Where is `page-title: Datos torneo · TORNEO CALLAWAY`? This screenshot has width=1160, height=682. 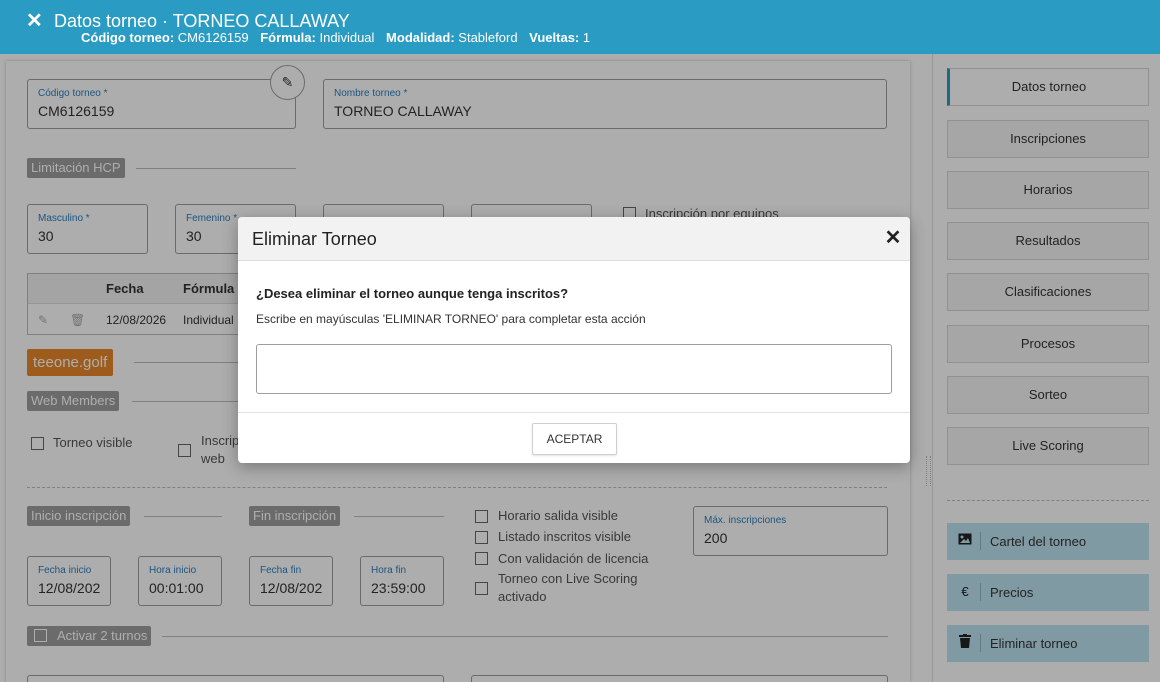
page-title: Datos torneo · TORNEO CALLAWAY is located at coordinates (202, 21).